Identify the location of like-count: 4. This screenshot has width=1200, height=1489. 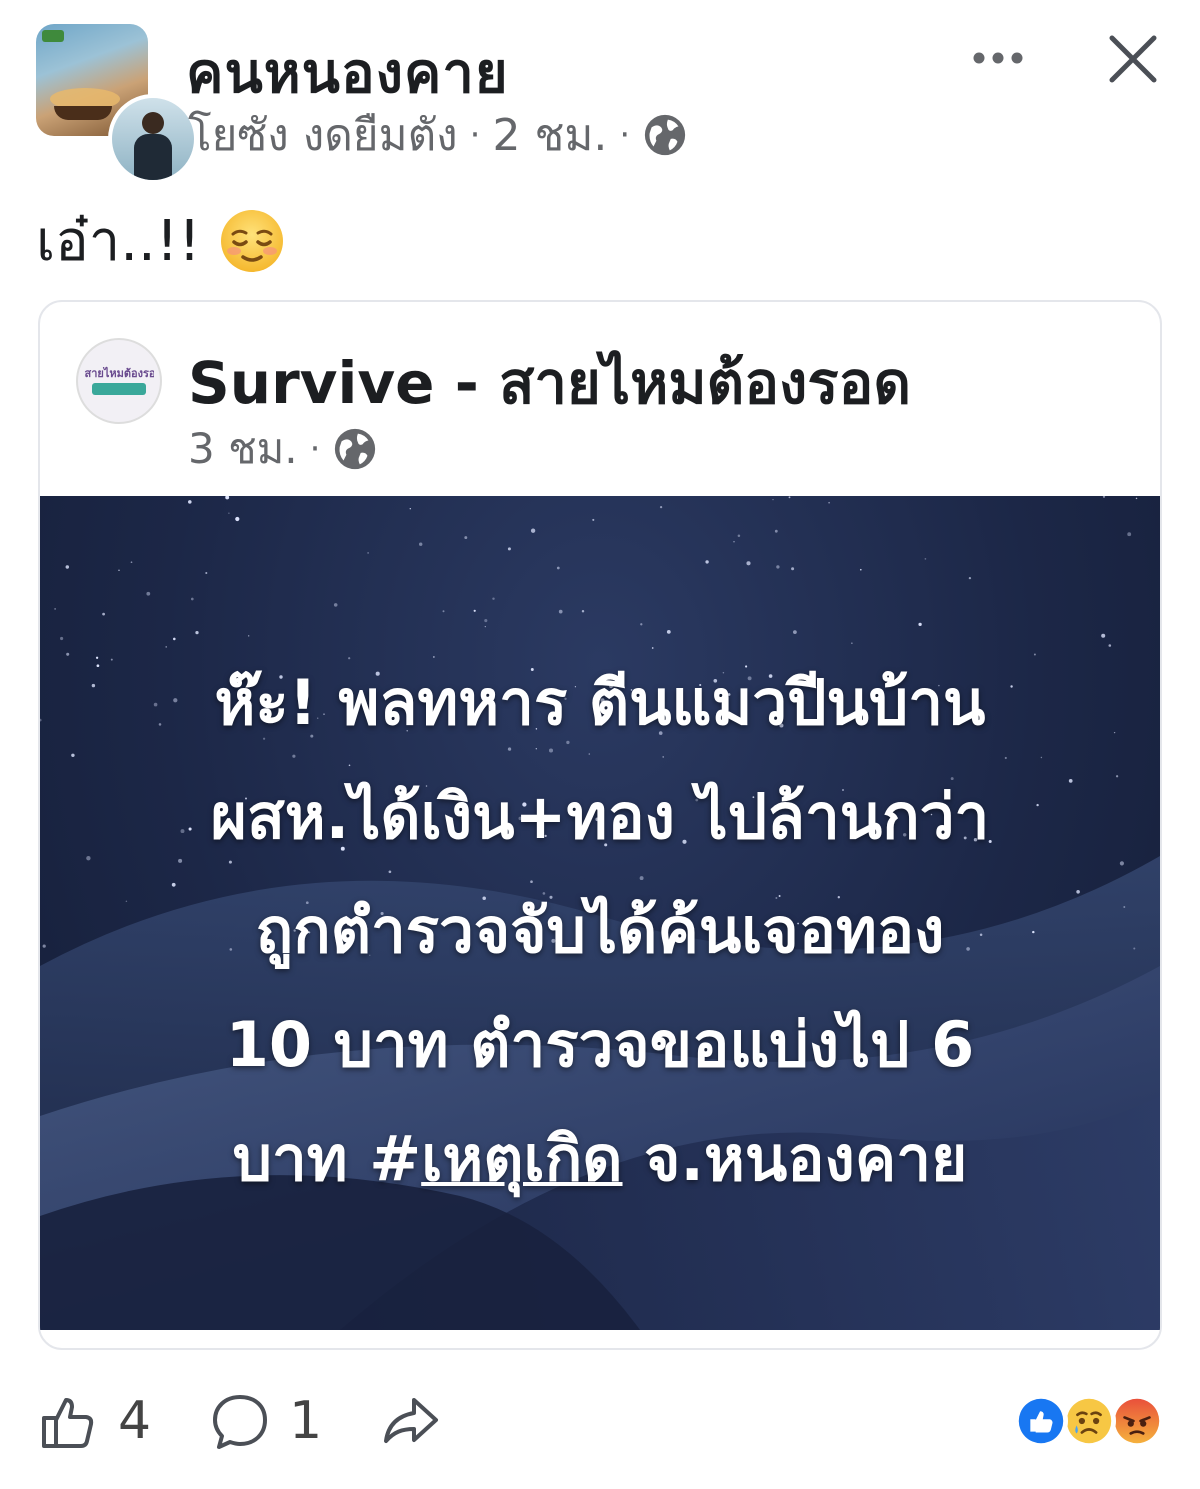
(135, 1421).